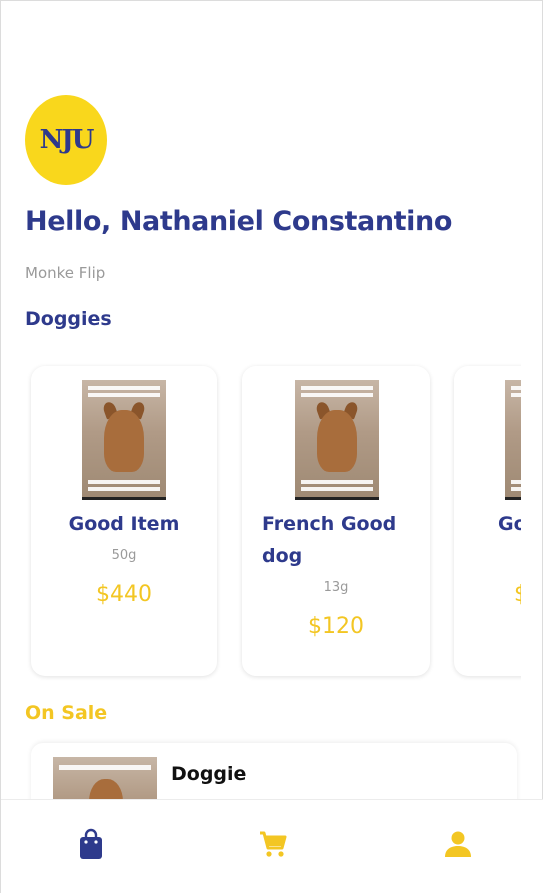  I want to click on product-name: Go, so click(509, 524).